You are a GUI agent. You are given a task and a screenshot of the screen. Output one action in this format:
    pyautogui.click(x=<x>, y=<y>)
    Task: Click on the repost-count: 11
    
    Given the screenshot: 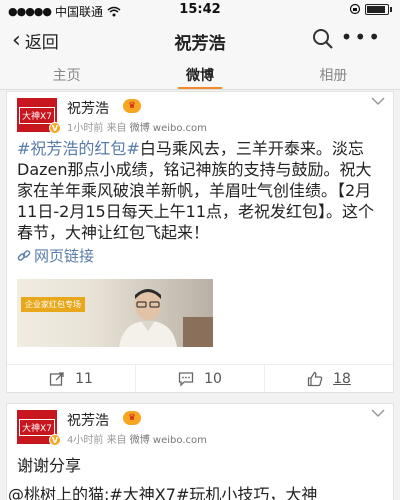 What is the action you would take?
    pyautogui.click(x=84, y=378)
    